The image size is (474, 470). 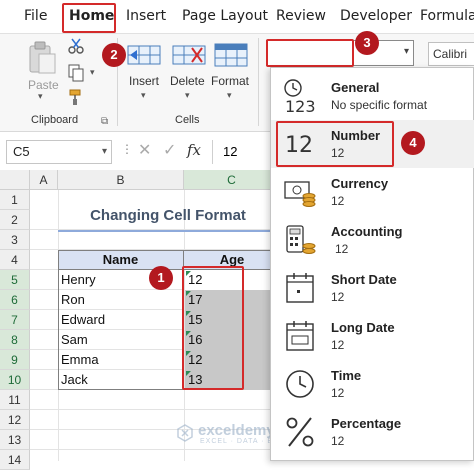 I want to click on row-header-4: 4, so click(x=15, y=260).